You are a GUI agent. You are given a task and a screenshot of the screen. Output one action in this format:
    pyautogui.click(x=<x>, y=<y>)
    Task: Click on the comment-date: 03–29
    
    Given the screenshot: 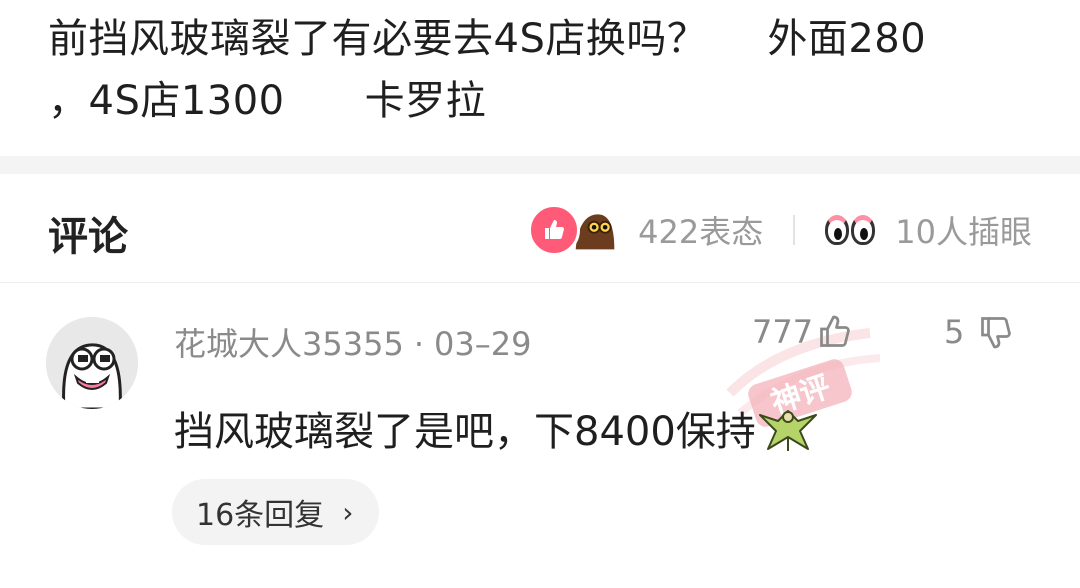 What is the action you would take?
    pyautogui.click(x=482, y=344)
    